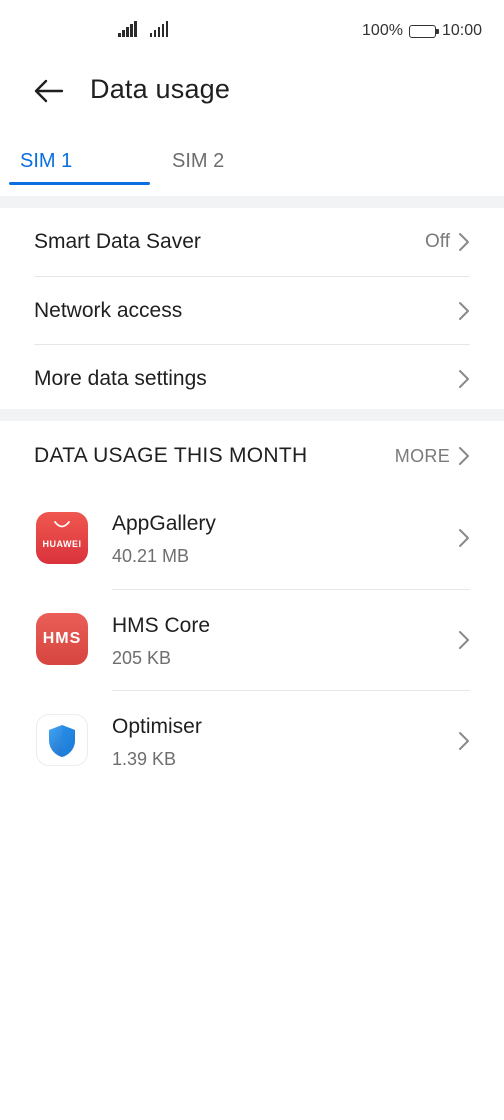 This screenshot has width=504, height=1120. I want to click on battery-percent: 100%, so click(382, 30).